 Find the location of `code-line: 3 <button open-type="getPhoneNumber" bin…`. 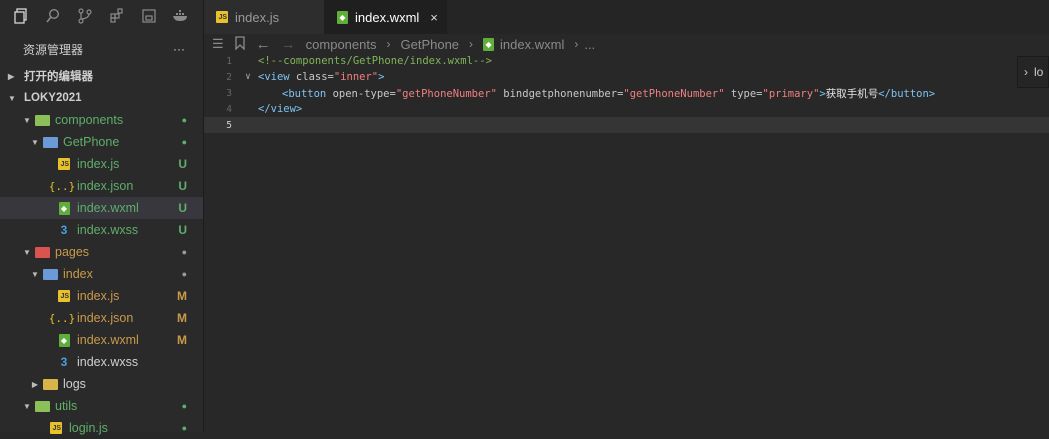

code-line: 3 <button open-type="getPhoneNumber" bin… is located at coordinates (626, 93).